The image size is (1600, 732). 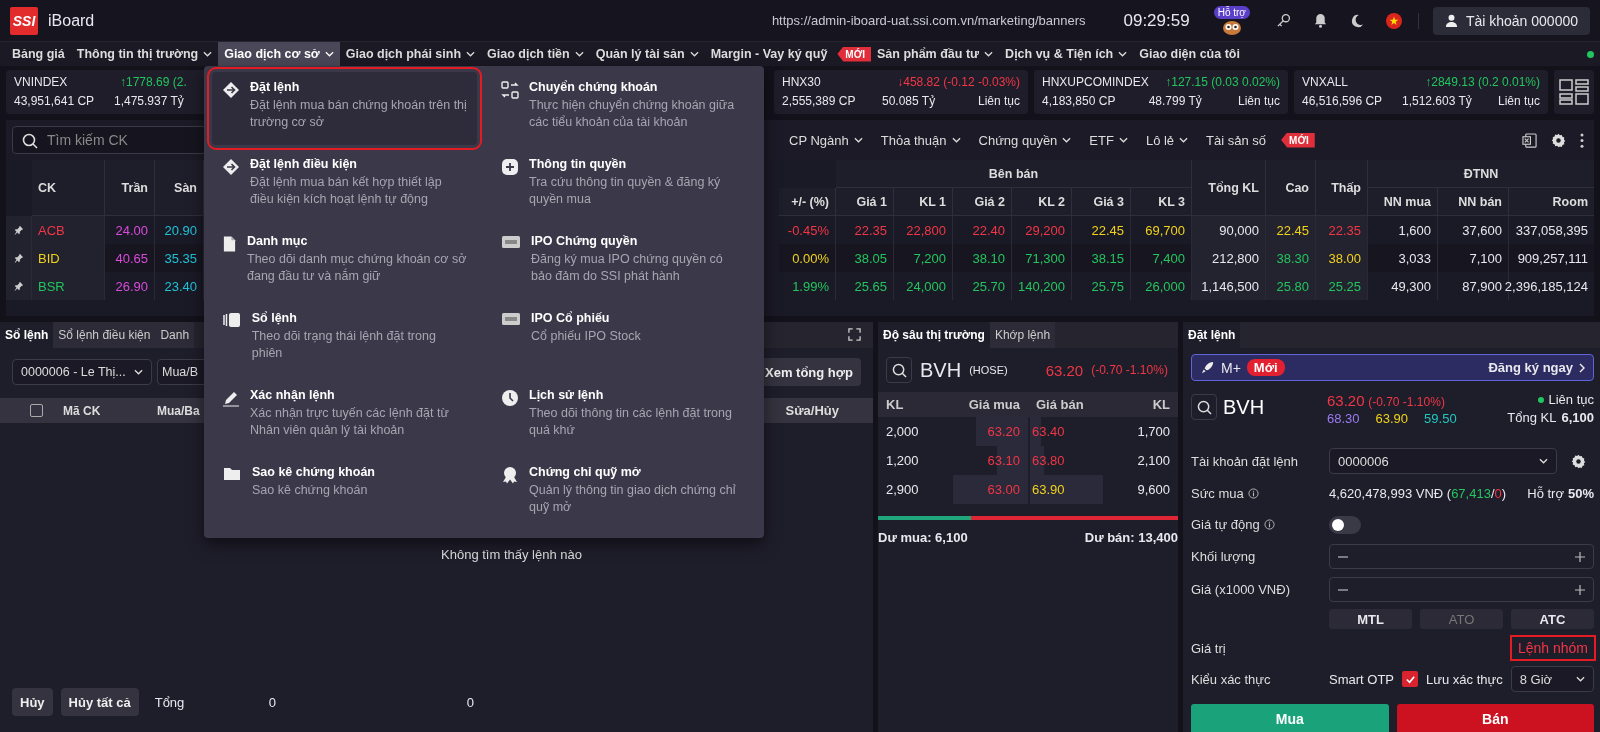 I want to click on menu-item: Sao kê chứng khoán Sao kê chứng khoán, so click(x=344, y=493).